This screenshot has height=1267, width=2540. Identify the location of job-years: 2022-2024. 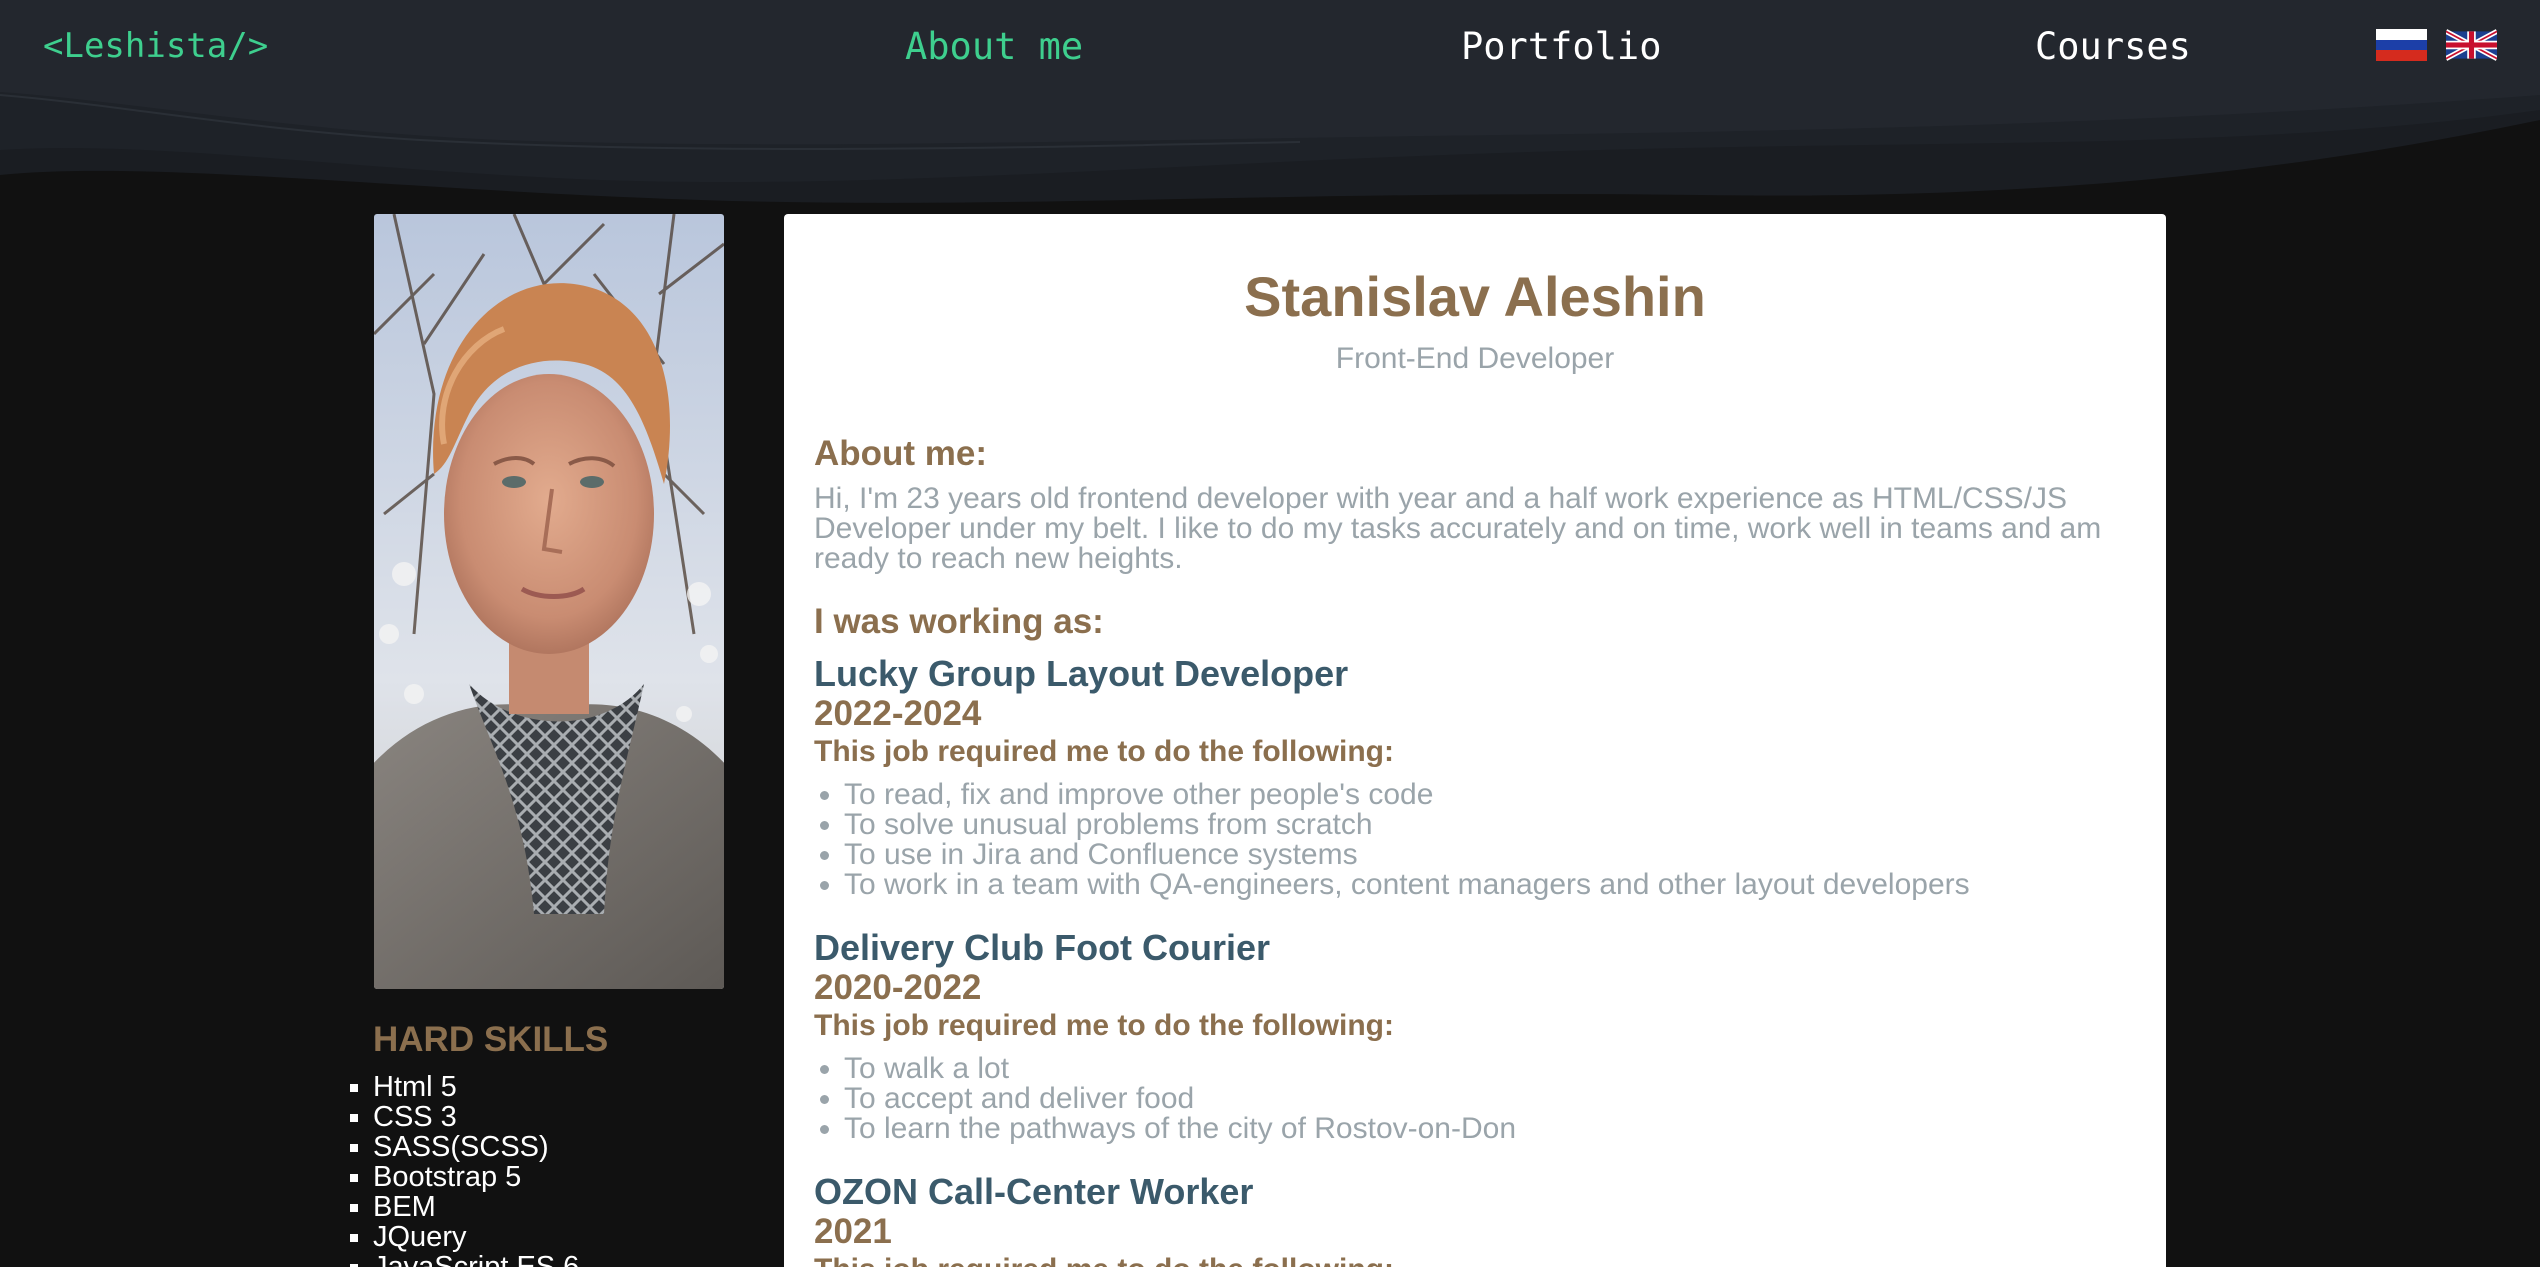
(898, 713).